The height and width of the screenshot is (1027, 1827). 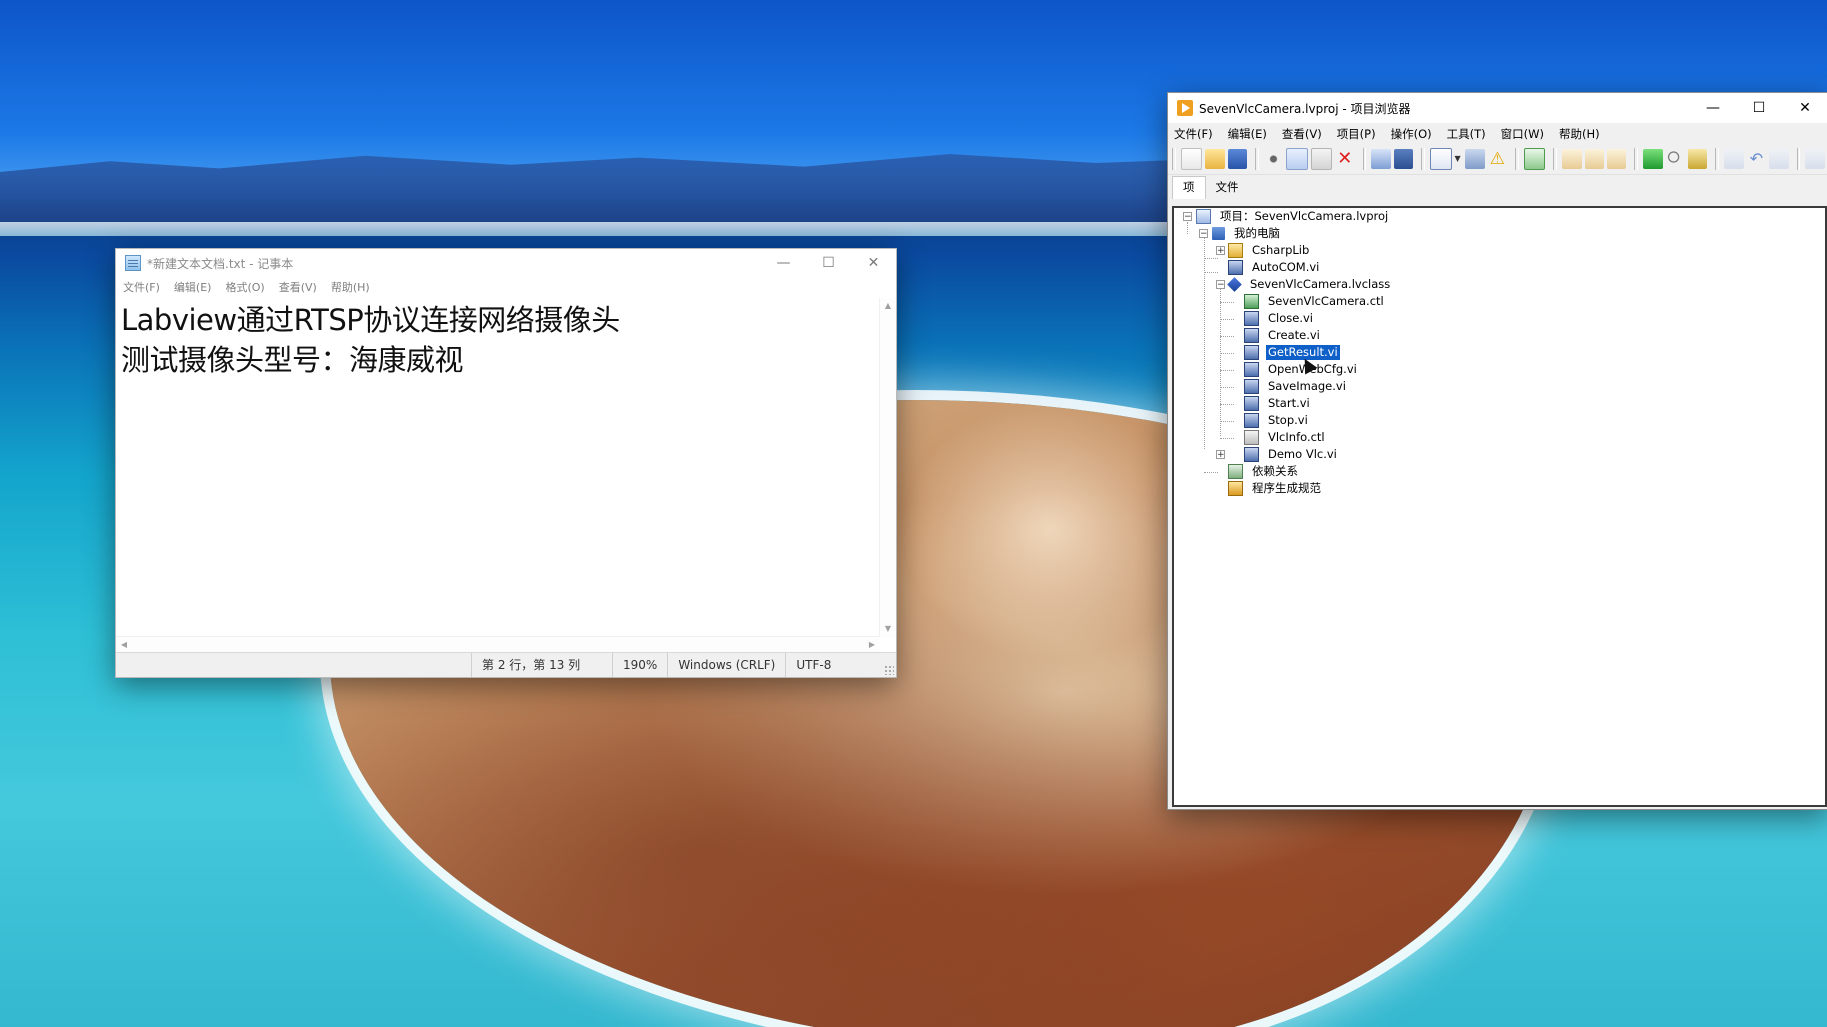 I want to click on notepad-menu-help: 帮助(H), so click(x=350, y=287).